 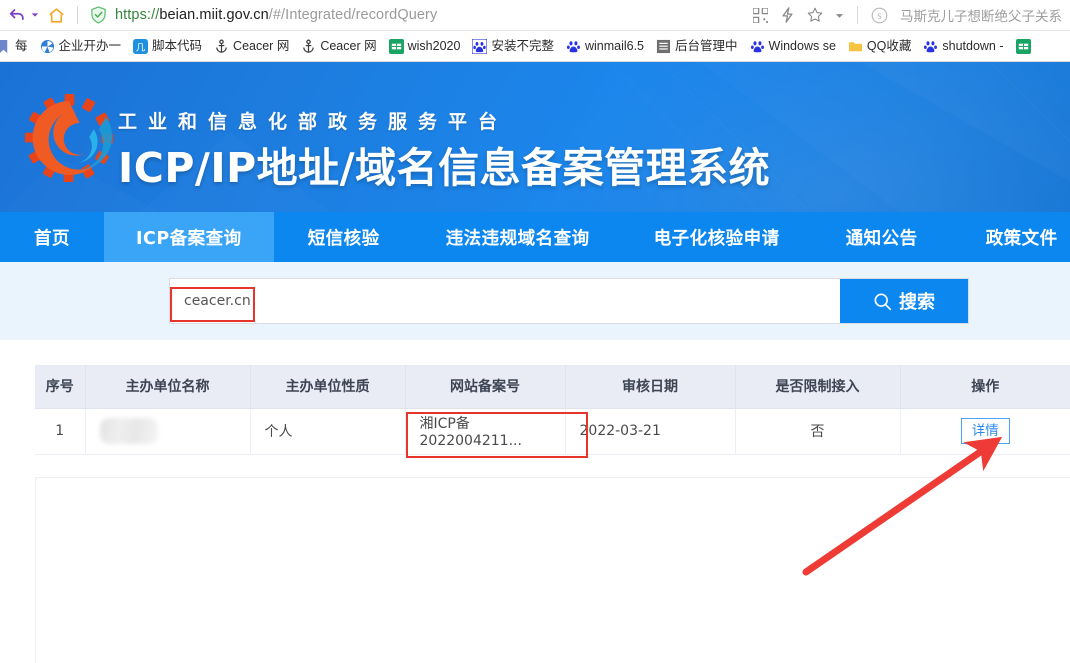 I want to click on bookmark-item: 后台管理中, so click(x=697, y=46).